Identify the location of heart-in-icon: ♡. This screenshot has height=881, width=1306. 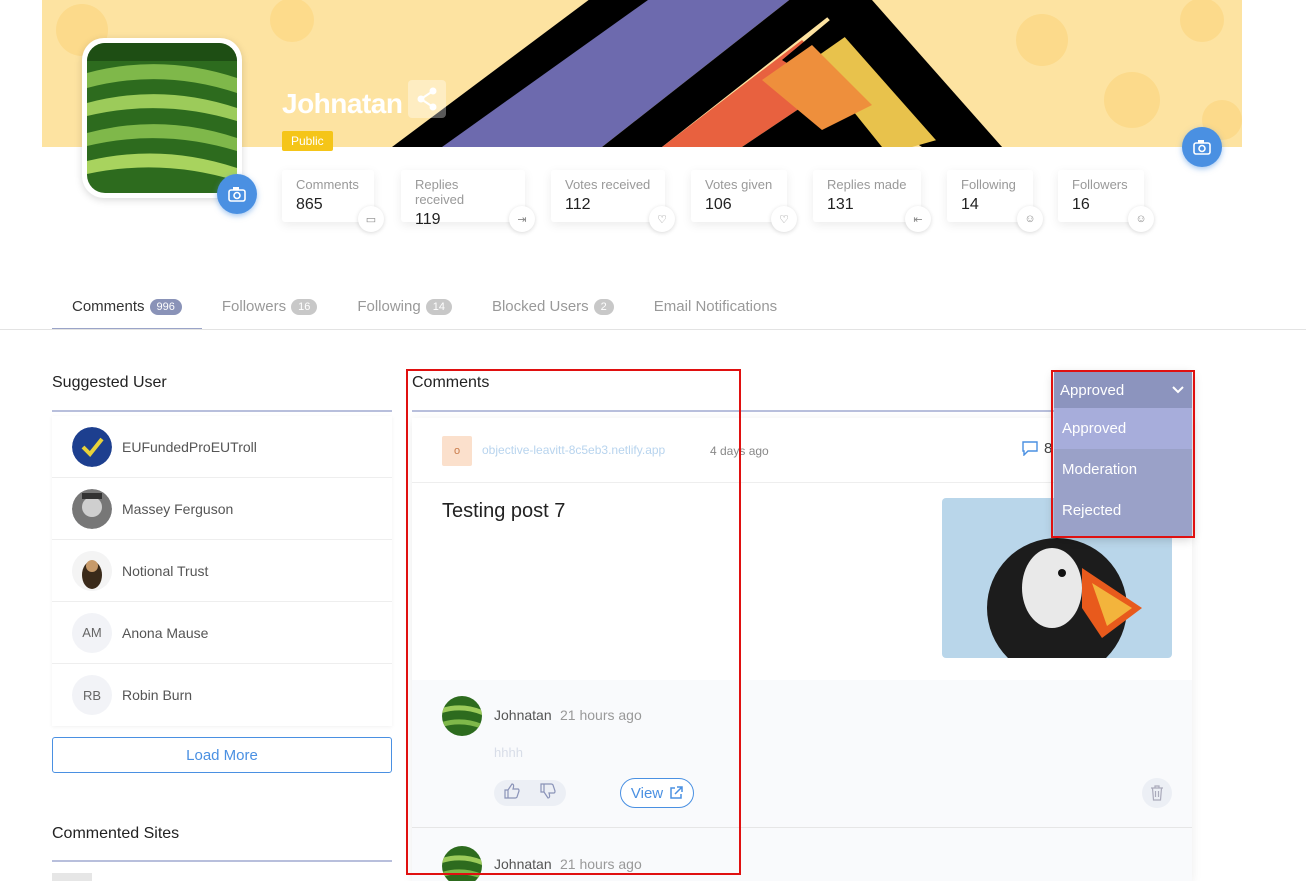
(662, 219).